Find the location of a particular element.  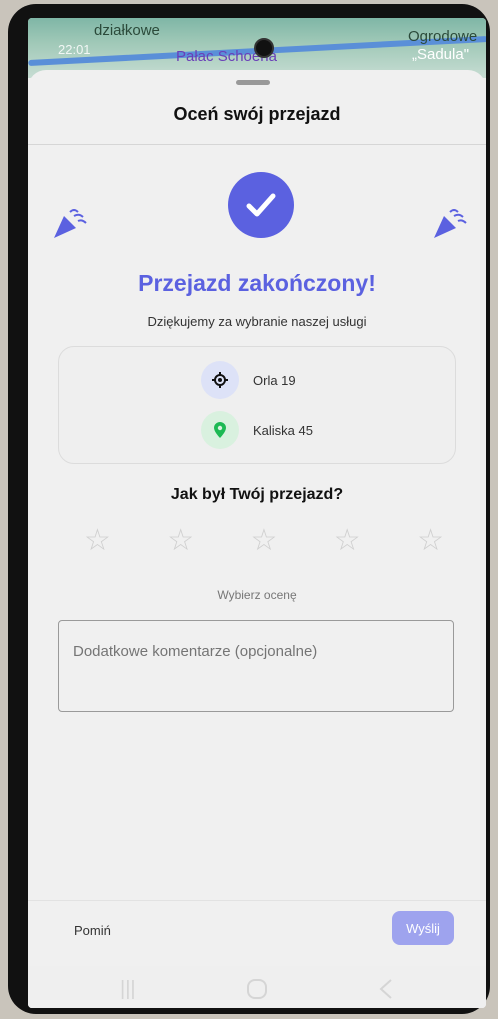

star-3-icon: ☆ is located at coordinates (264, 541).